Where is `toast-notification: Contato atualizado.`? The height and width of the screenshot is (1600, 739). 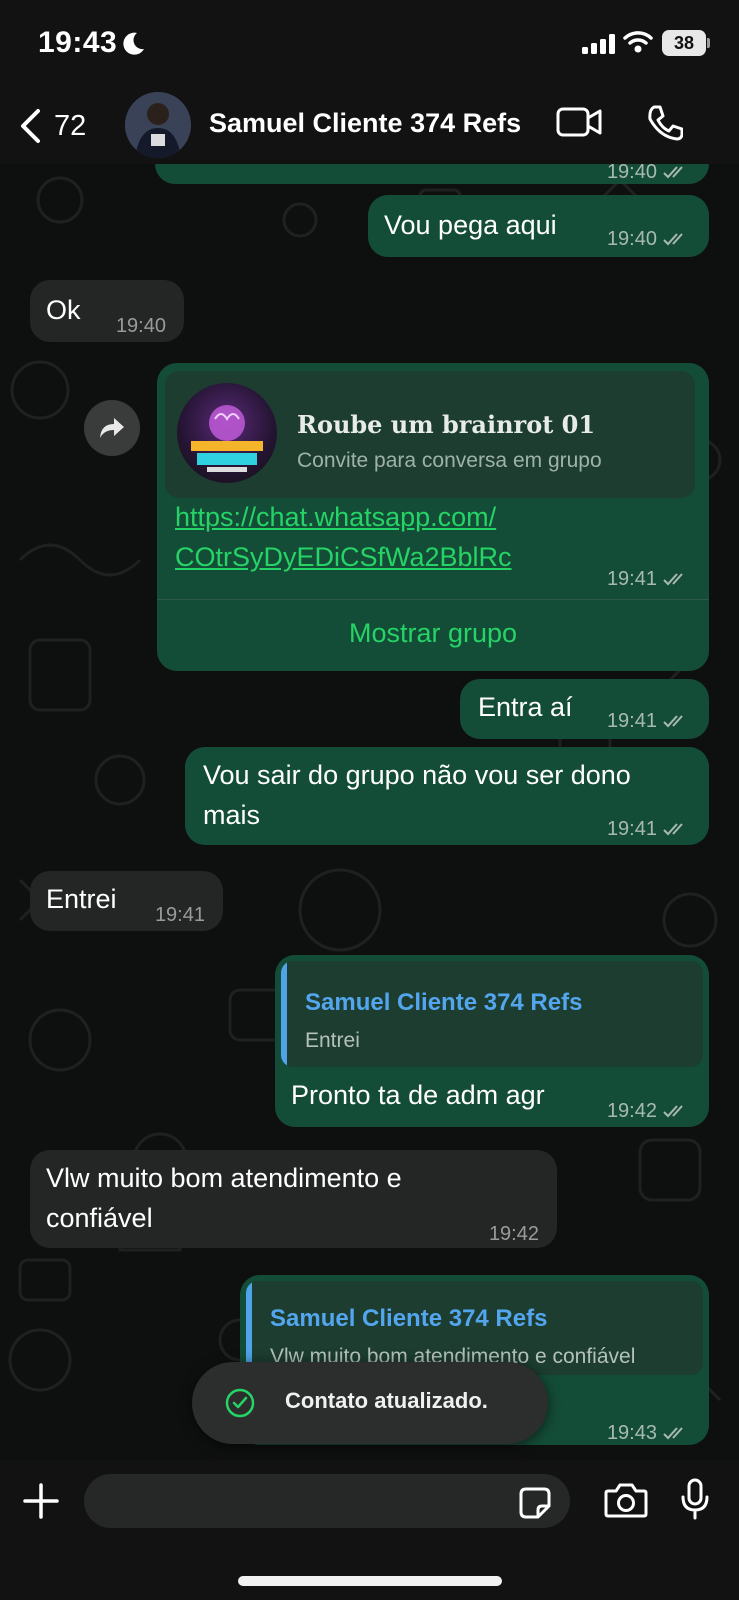 toast-notification: Contato atualizado. is located at coordinates (370, 1403).